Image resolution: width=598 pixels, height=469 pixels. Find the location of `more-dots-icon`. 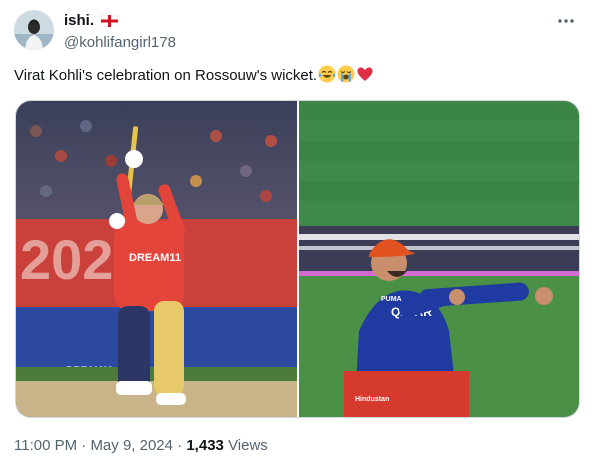

more-dots-icon is located at coordinates (566, 21).